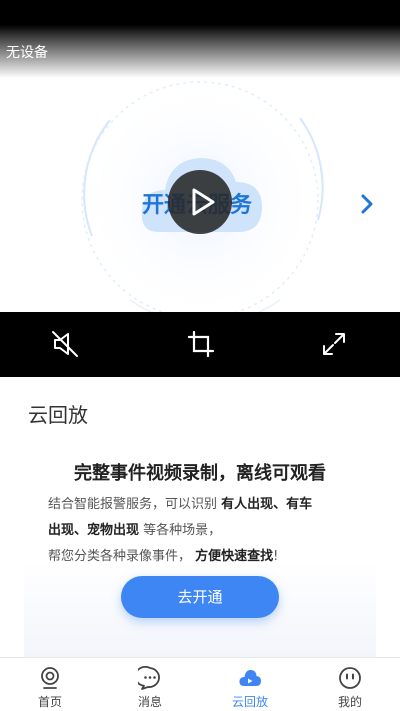 The height and width of the screenshot is (711, 400). Describe the element at coordinates (203, 202) in the screenshot. I see `play-icon` at that location.